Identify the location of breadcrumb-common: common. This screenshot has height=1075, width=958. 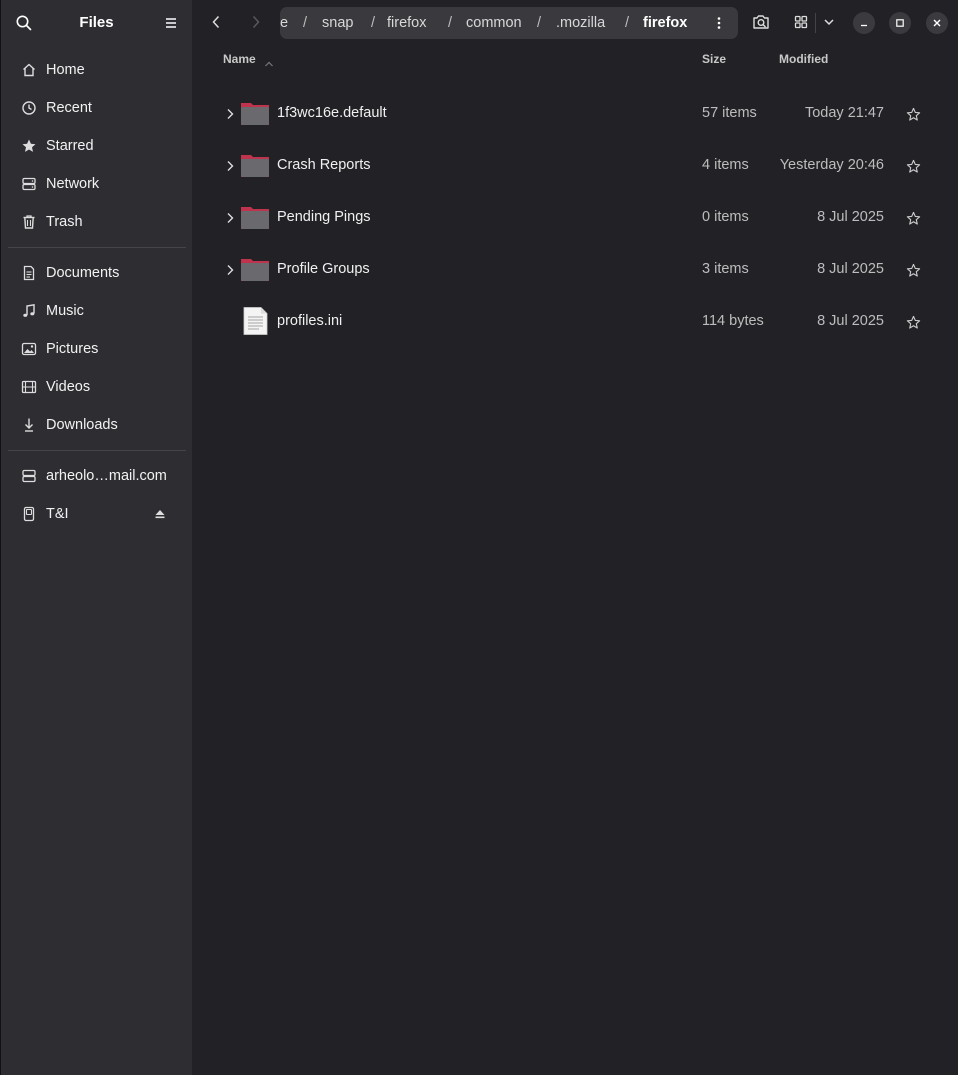
(494, 23).